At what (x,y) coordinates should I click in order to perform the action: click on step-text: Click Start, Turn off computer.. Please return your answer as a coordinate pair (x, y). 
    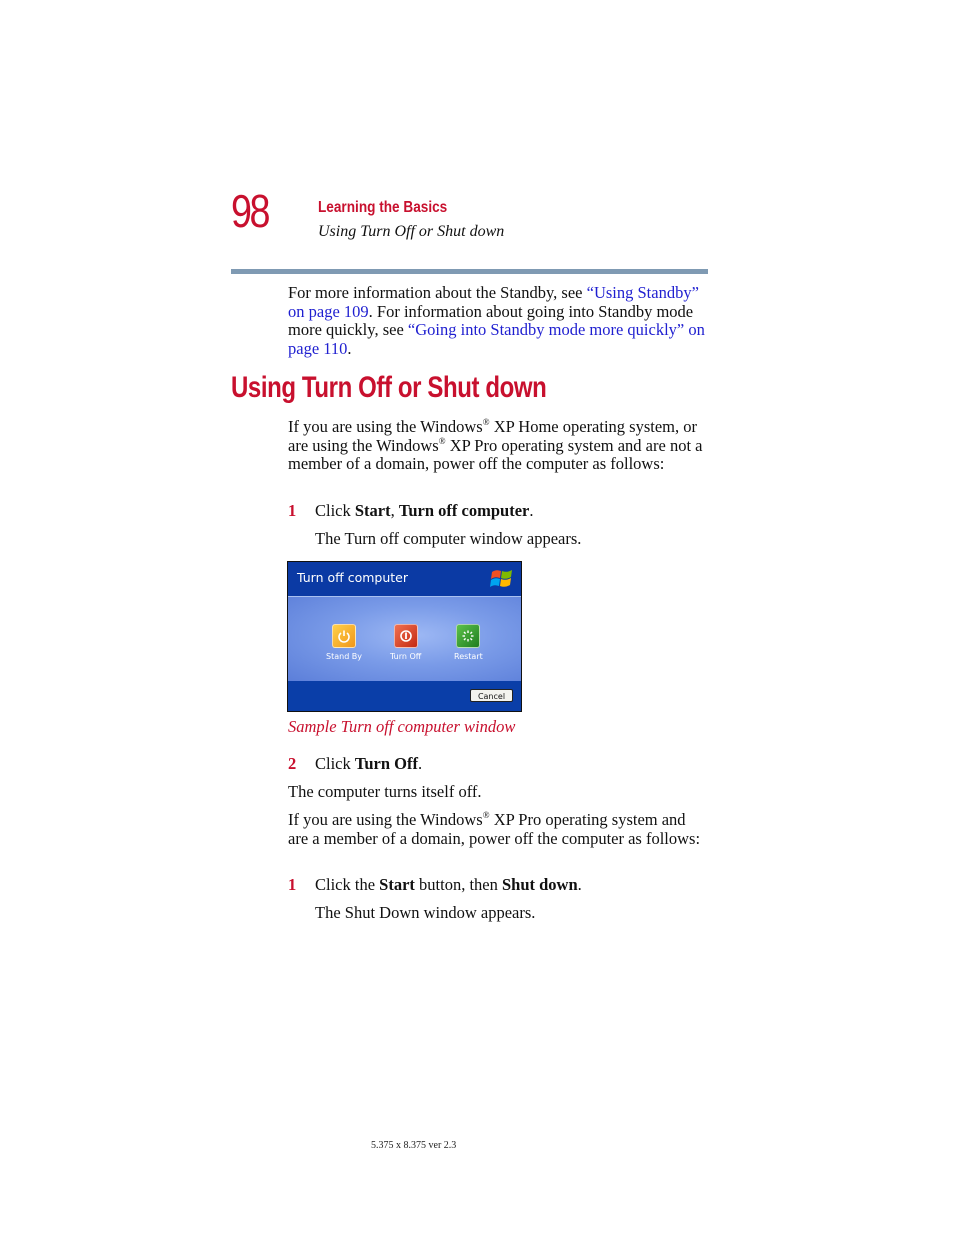
    Looking at the image, I should click on (424, 511).